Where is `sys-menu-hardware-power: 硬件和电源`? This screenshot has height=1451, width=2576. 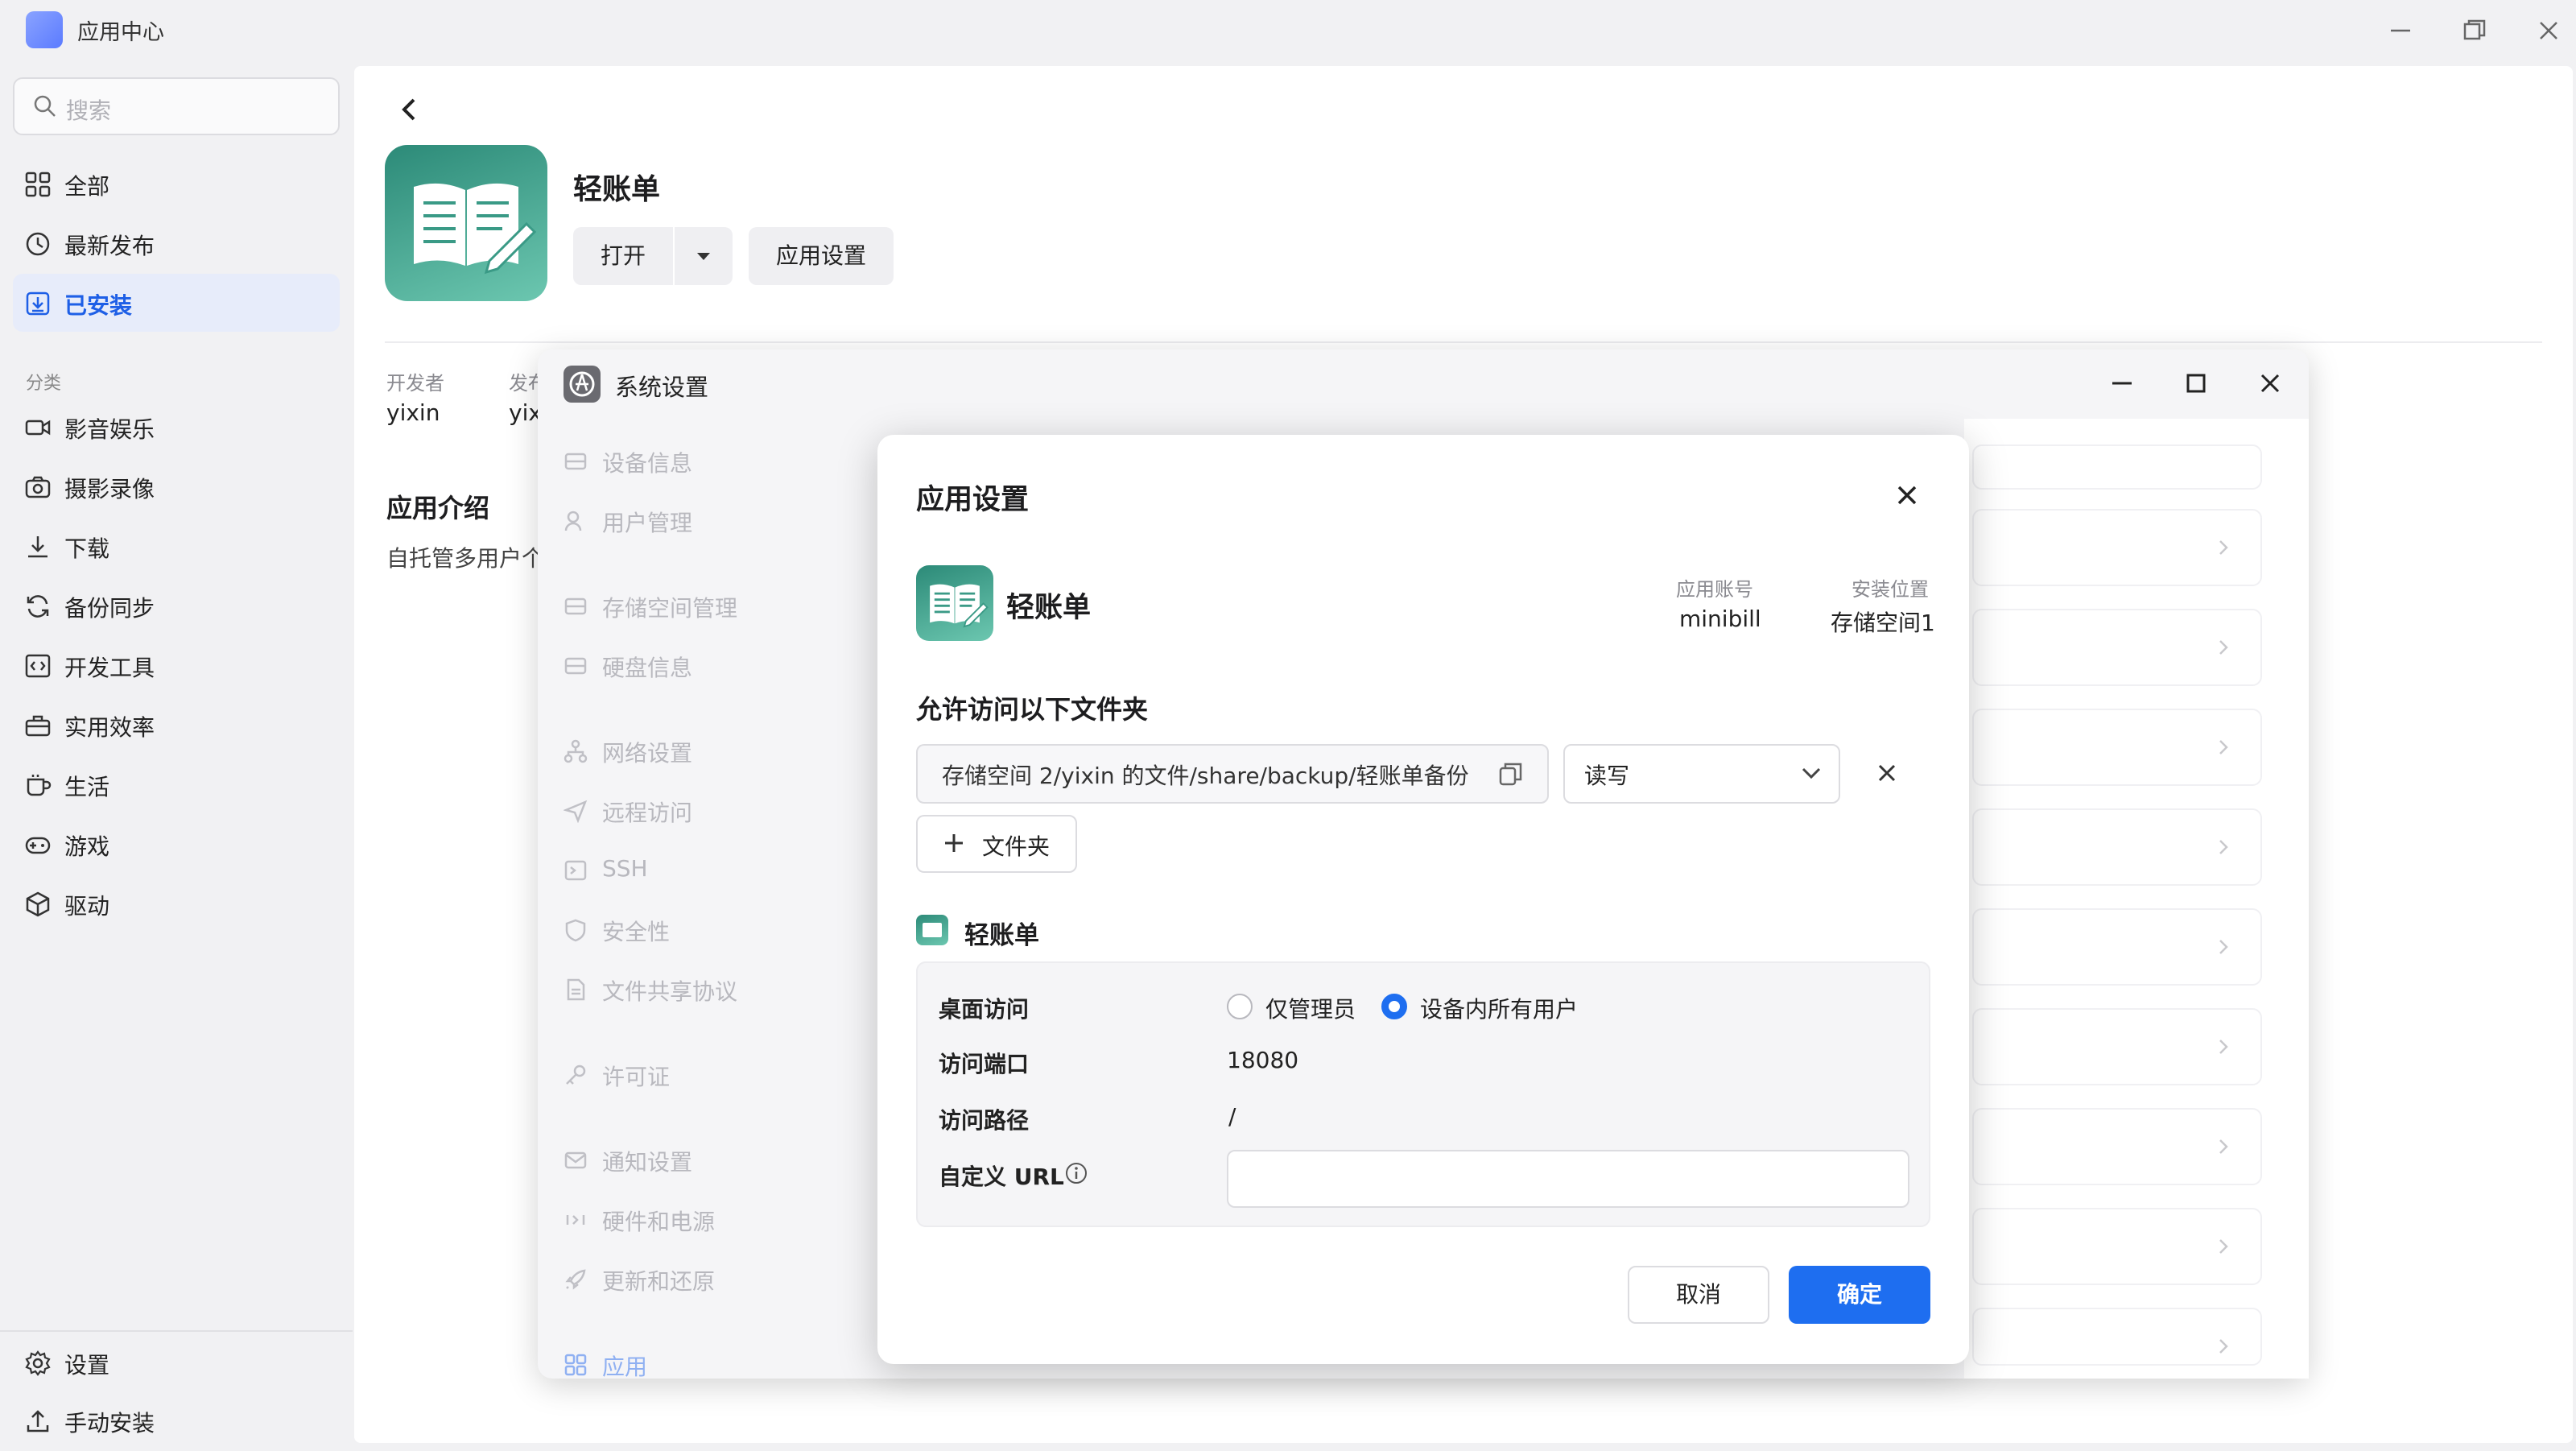 sys-menu-hardware-power: 硬件和电源 is located at coordinates (658, 1221).